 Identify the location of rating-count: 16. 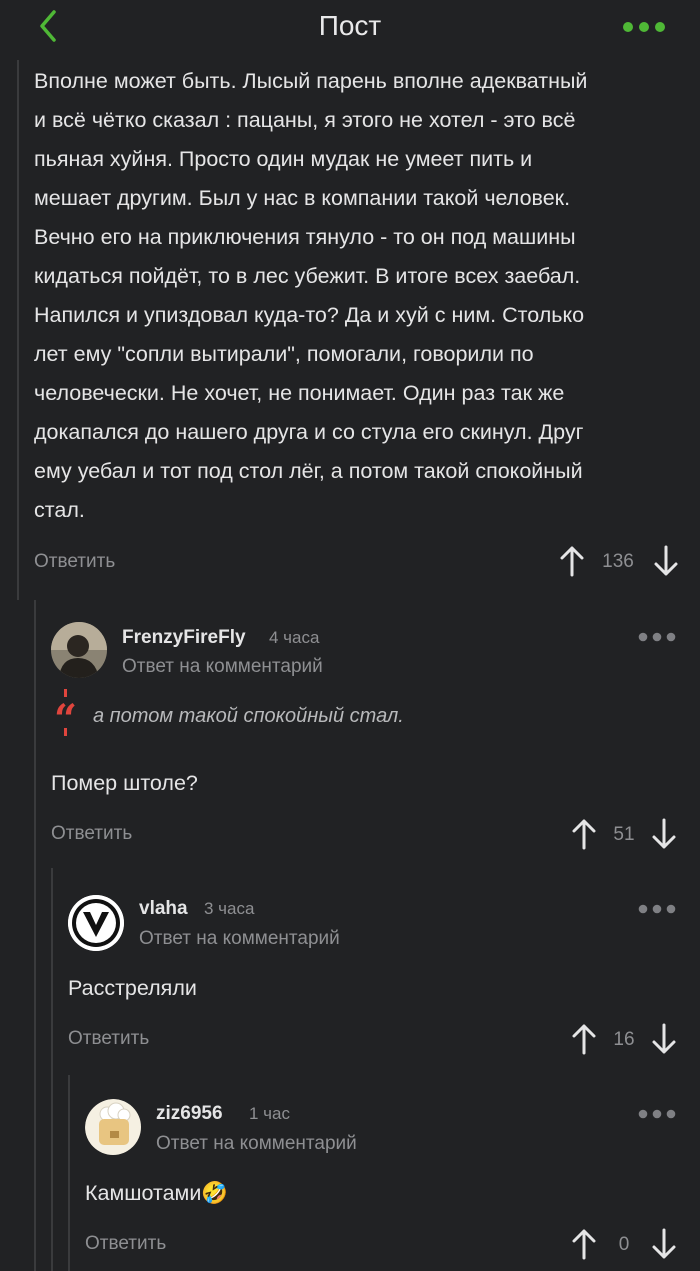
(624, 1039).